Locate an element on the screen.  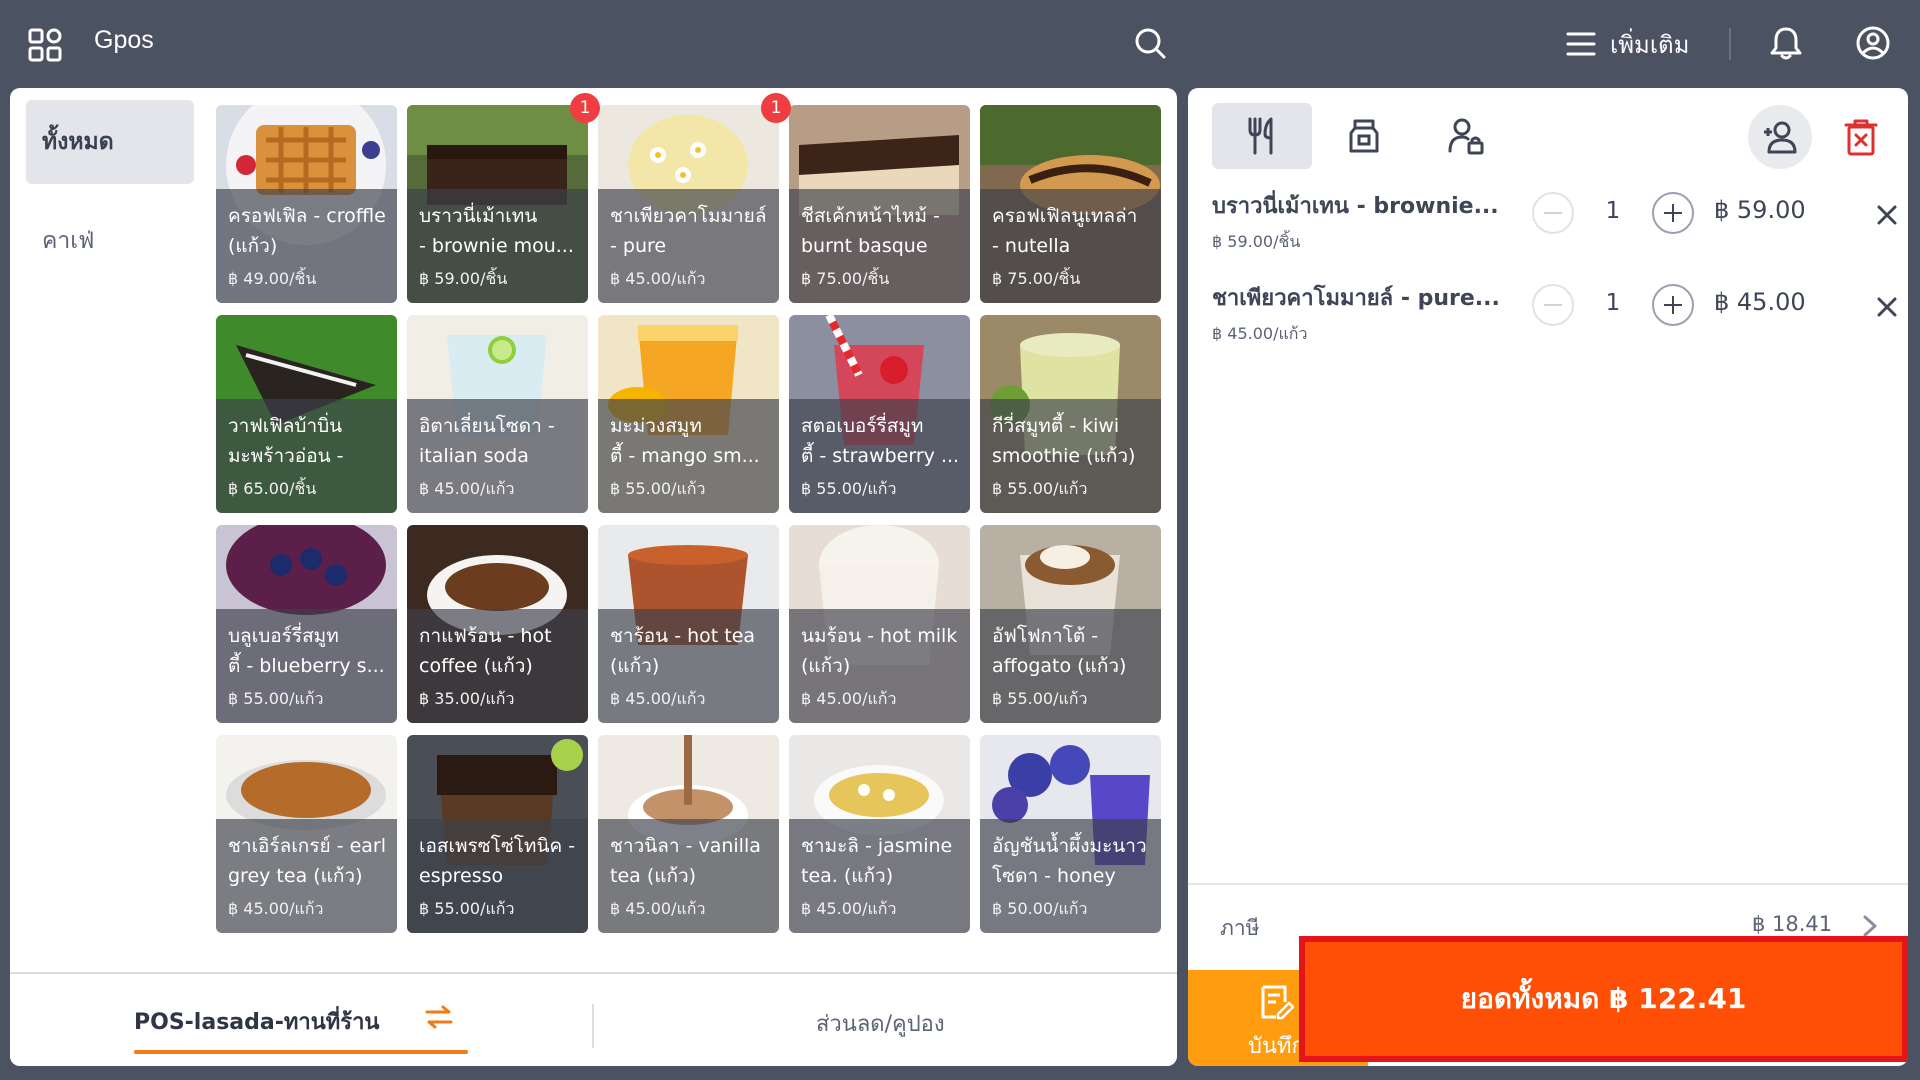
tab-pos-dine-in: POS-lasada-ทานที่ร้าน is located at coordinates (256, 1021).